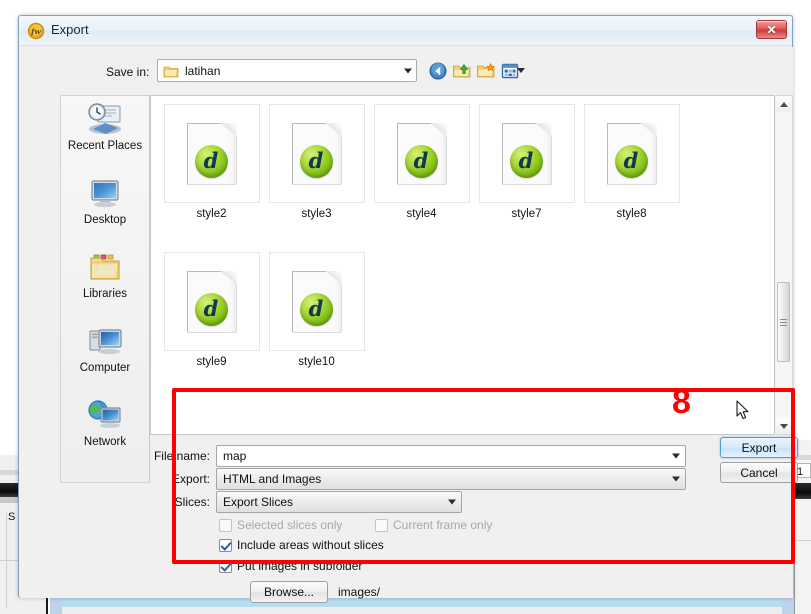 Image resolution: width=811 pixels, height=614 pixels. Describe the element at coordinates (105, 268) in the screenshot. I see `libraries-icon` at that location.